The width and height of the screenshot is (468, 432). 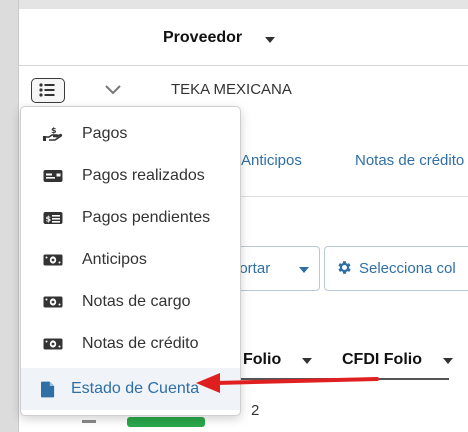 I want to click on hand-dollar-icon: $, so click(x=53, y=133).